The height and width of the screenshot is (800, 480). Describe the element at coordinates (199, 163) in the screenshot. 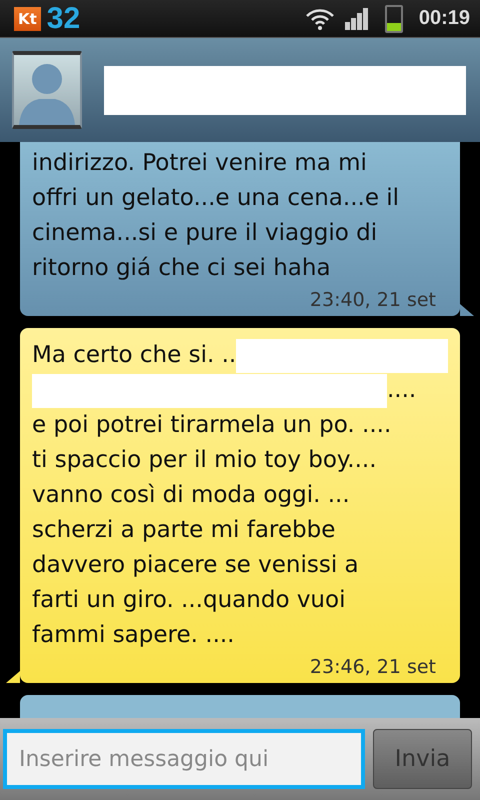

I see `message-text: indirizzo. Potrei venire ma mi` at that location.